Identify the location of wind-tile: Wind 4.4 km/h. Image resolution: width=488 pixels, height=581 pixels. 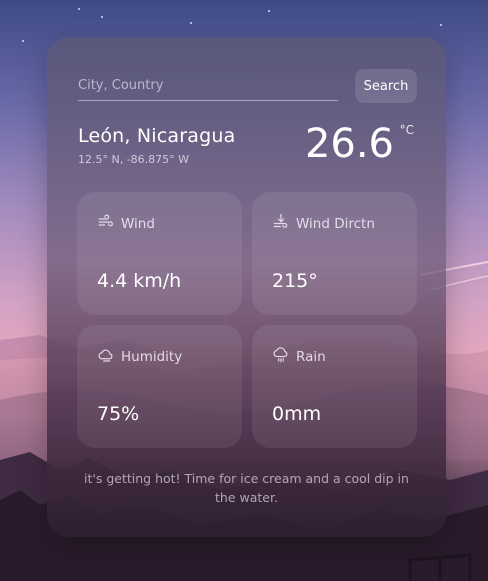
(159, 253).